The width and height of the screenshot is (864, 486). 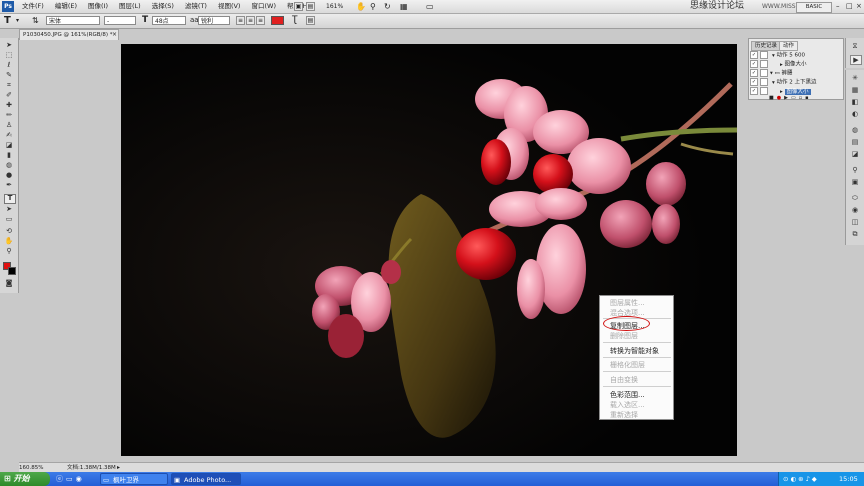 What do you see at coordinates (634, 351) in the screenshot?
I see `menu-item-convert-smart-object: 转换为智能对象` at bounding box center [634, 351].